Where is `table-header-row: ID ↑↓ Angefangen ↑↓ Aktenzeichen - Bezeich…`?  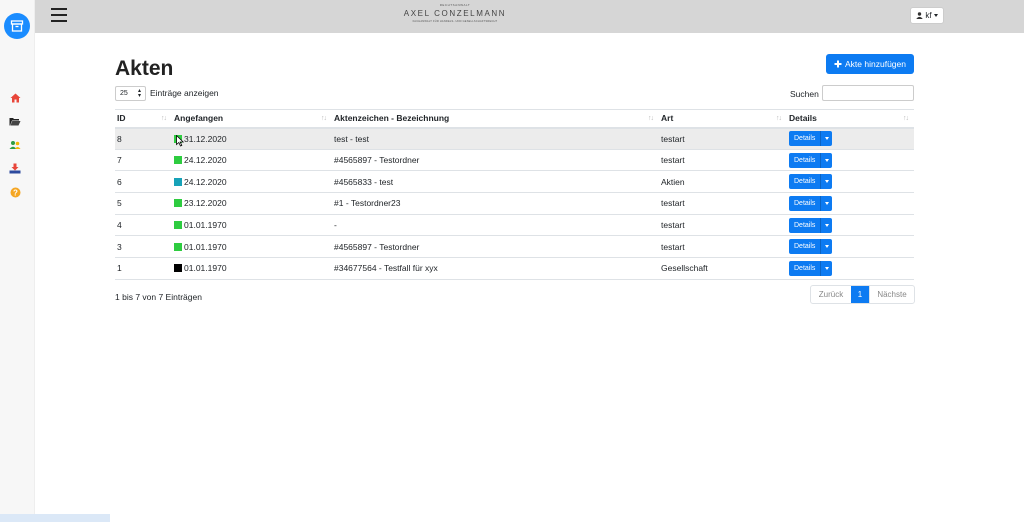
table-header-row: ID ↑↓ Angefangen ↑↓ Aktenzeichen - Bezeich… is located at coordinates (514, 119).